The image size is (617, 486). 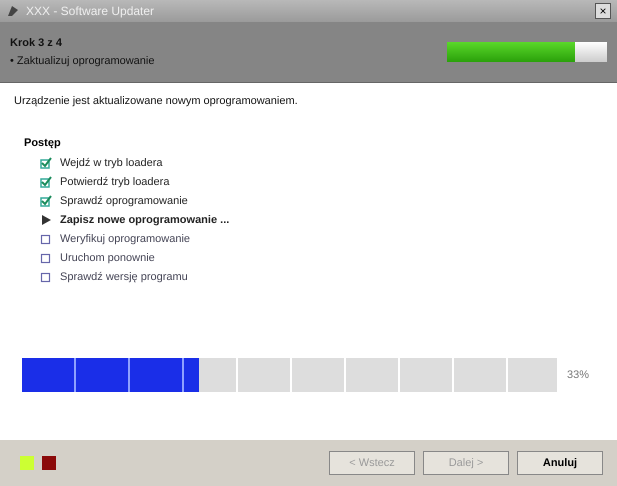 I want to click on step-label: Sprawdź wersję programu, so click(x=124, y=277).